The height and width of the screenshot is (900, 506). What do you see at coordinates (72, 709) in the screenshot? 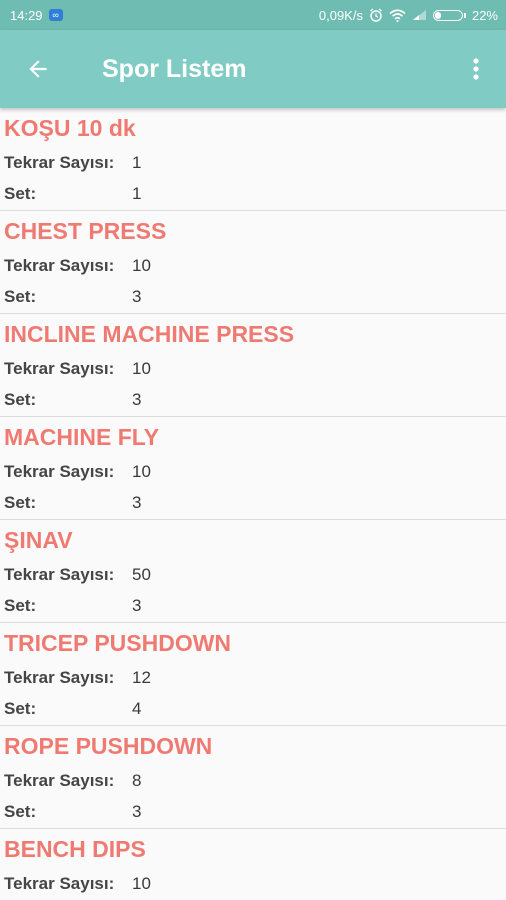
I see `sets-row: Set: 4` at bounding box center [72, 709].